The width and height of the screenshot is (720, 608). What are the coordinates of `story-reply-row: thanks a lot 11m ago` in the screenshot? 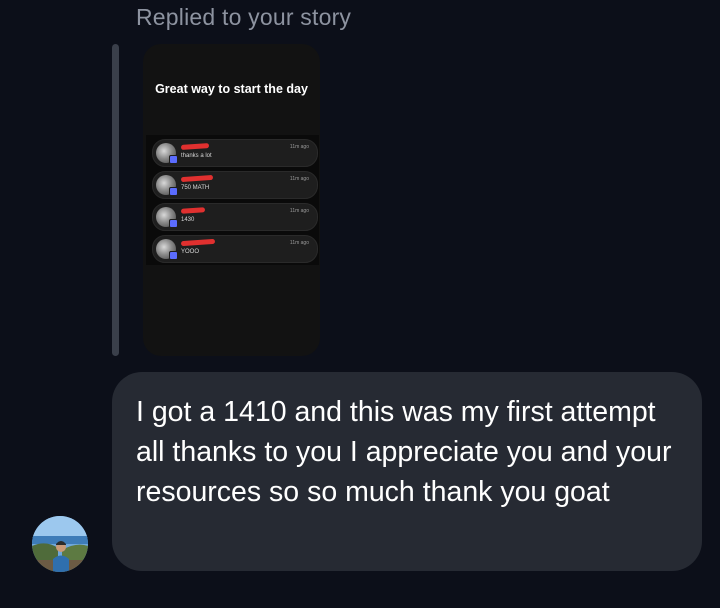 It's located at (235, 153).